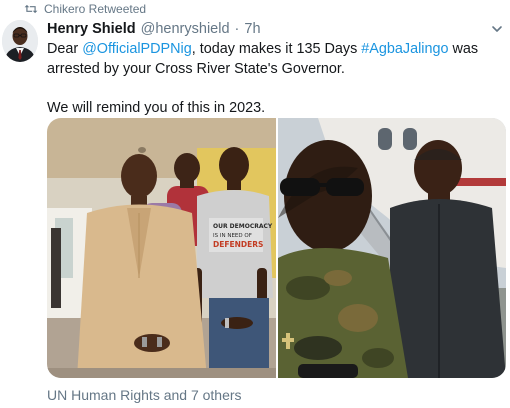 The width and height of the screenshot is (510, 408). What do you see at coordinates (95, 9) in the screenshot?
I see `retweet-label: Chikero Retweeted` at bounding box center [95, 9].